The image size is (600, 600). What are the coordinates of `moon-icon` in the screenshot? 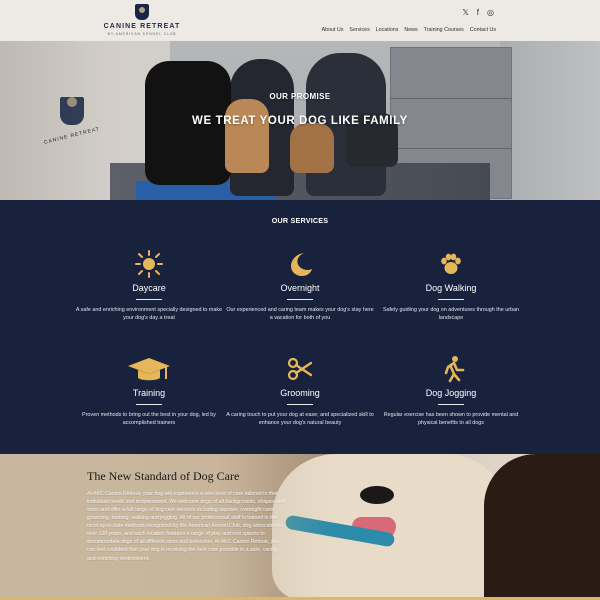 It's located at (300, 264).